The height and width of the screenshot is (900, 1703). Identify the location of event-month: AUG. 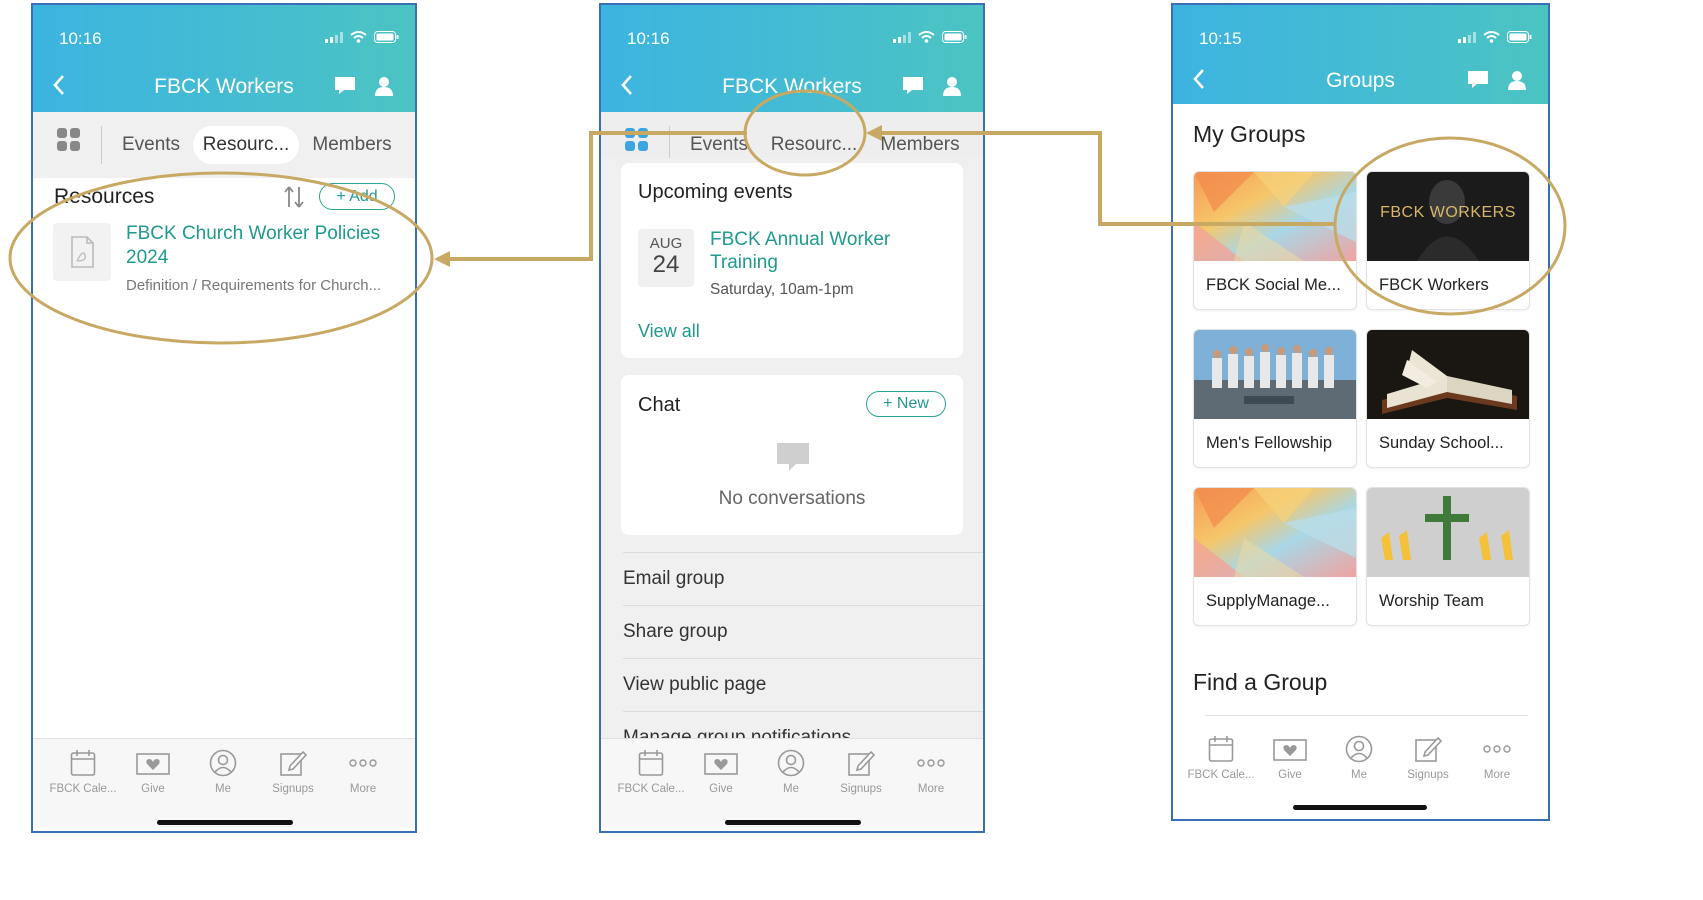
(666, 243).